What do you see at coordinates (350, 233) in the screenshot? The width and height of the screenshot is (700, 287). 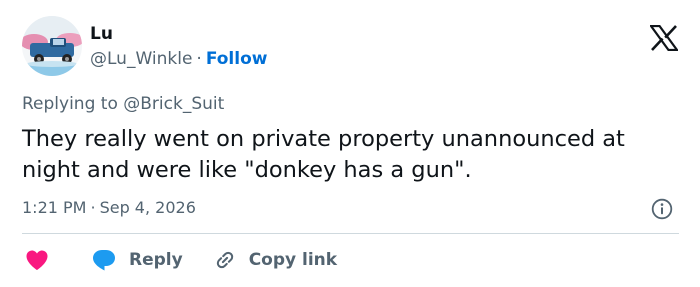 I see `divider` at bounding box center [350, 233].